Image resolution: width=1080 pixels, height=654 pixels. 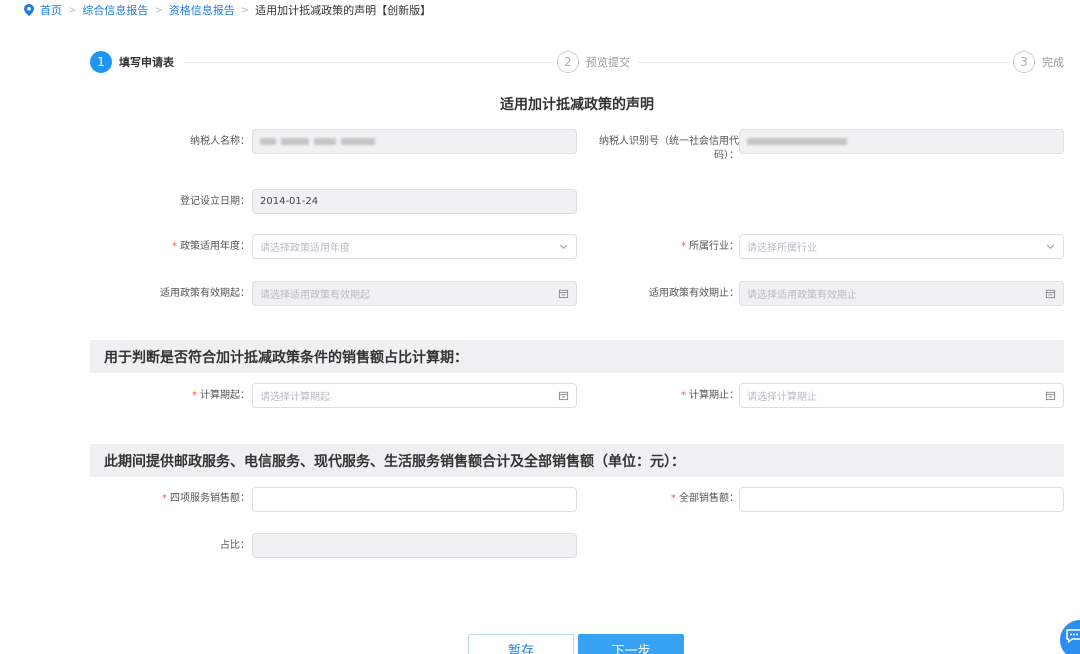 I want to click on next-step-button: 下一步, so click(x=631, y=644).